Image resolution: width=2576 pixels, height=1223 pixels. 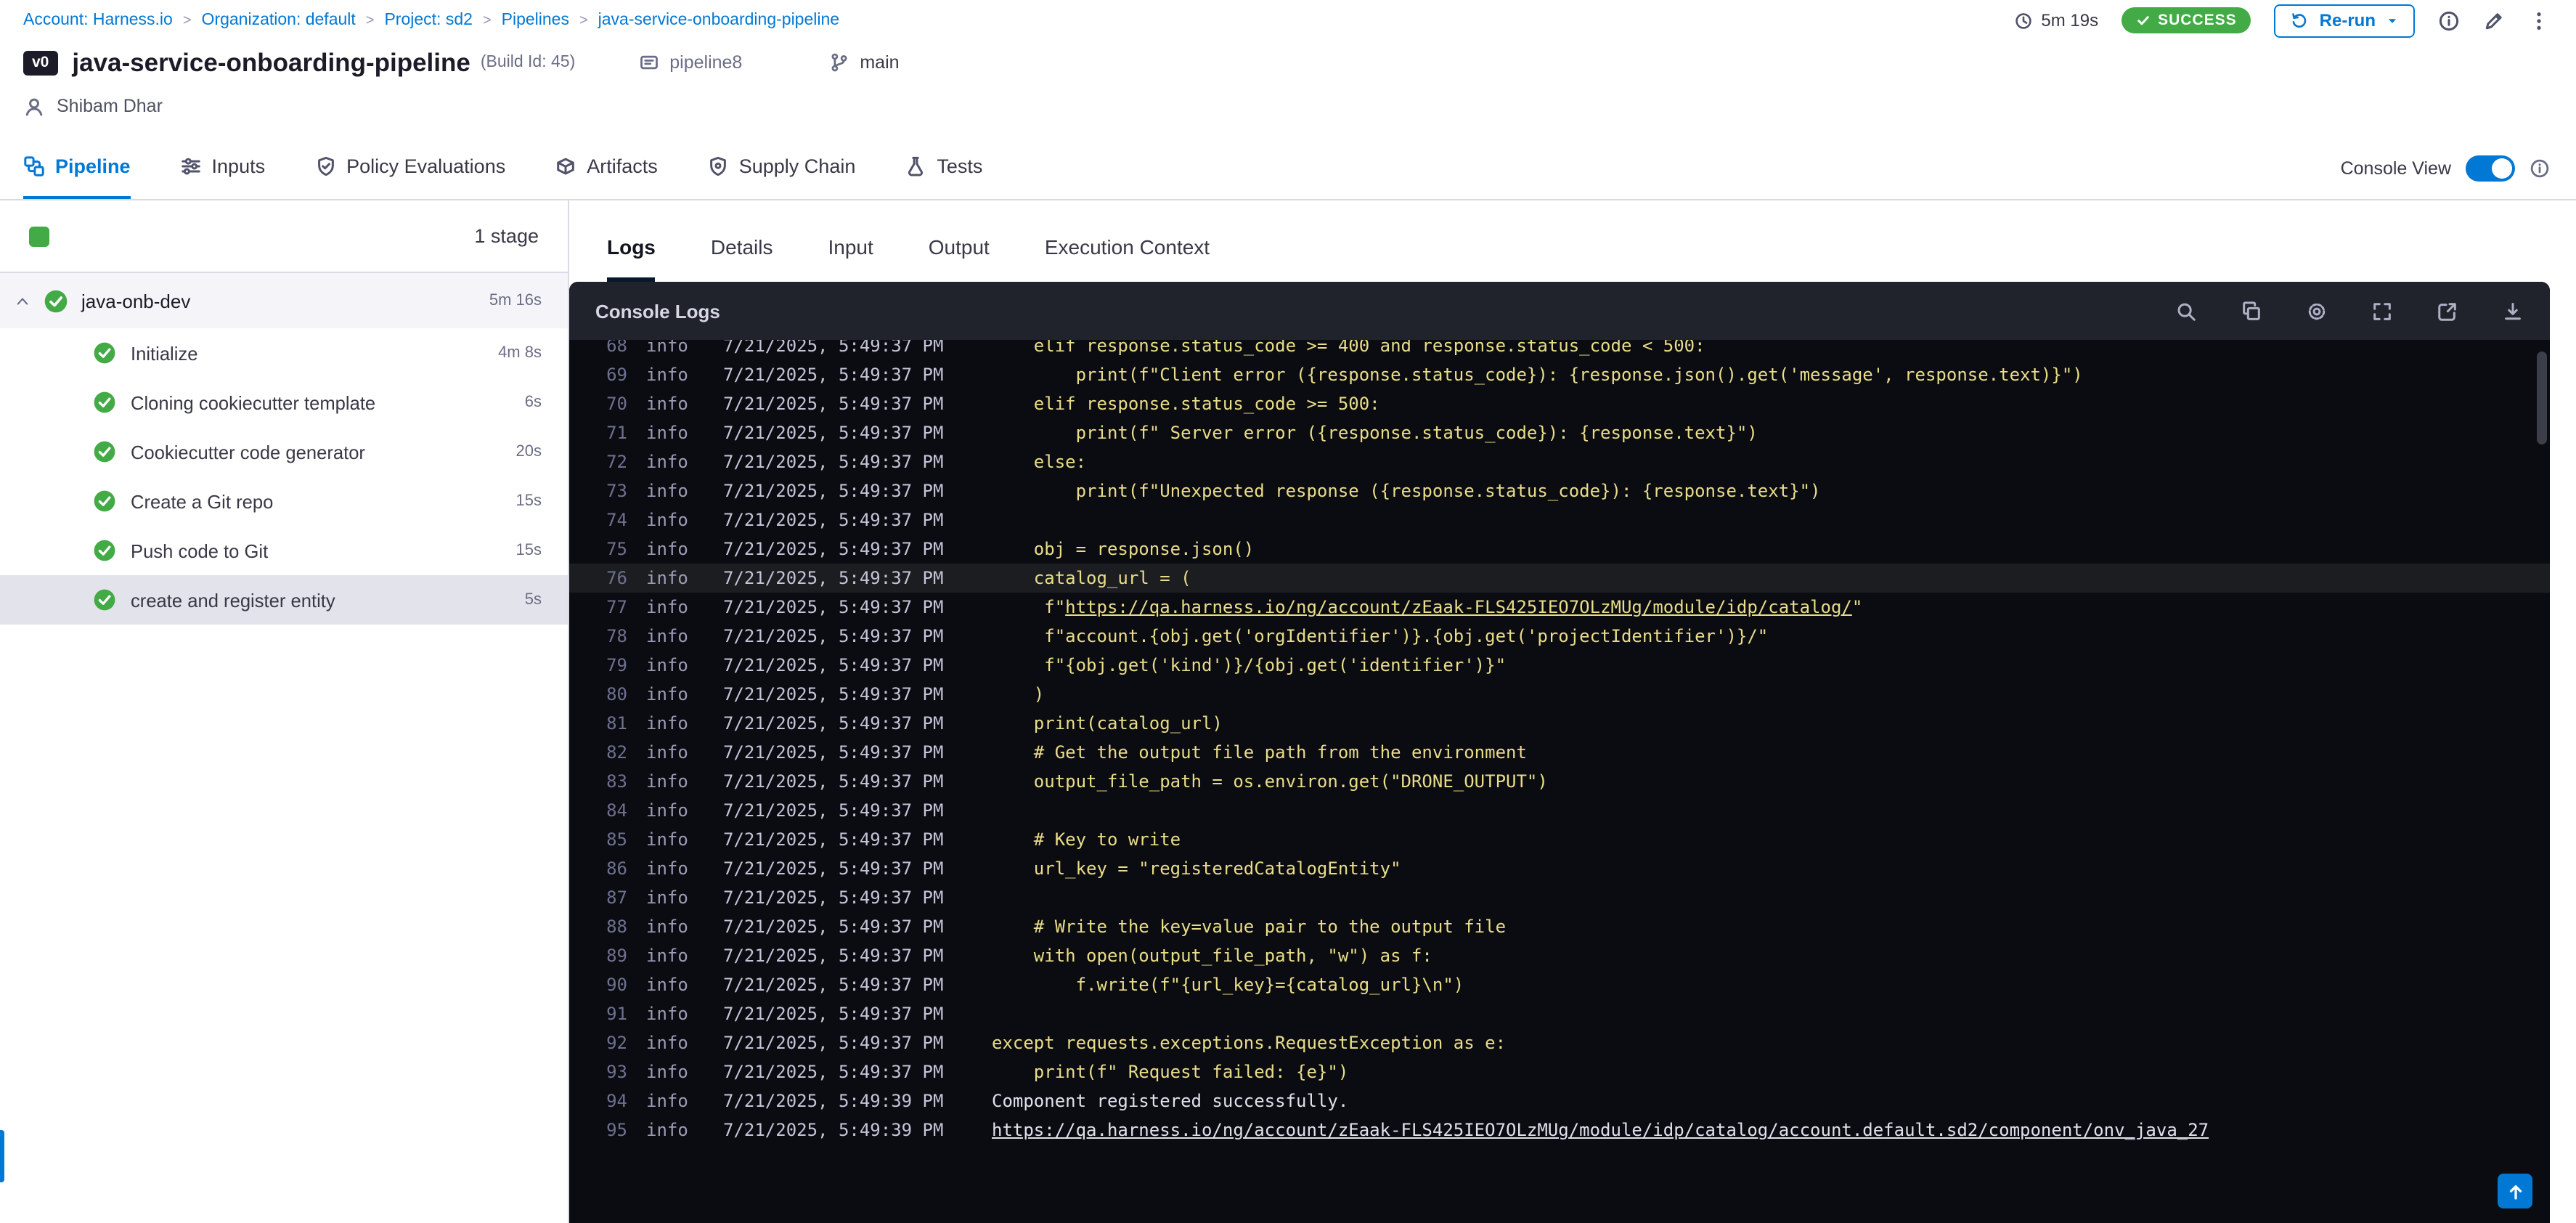 What do you see at coordinates (616, 811) in the screenshot?
I see `line-number: 84` at bounding box center [616, 811].